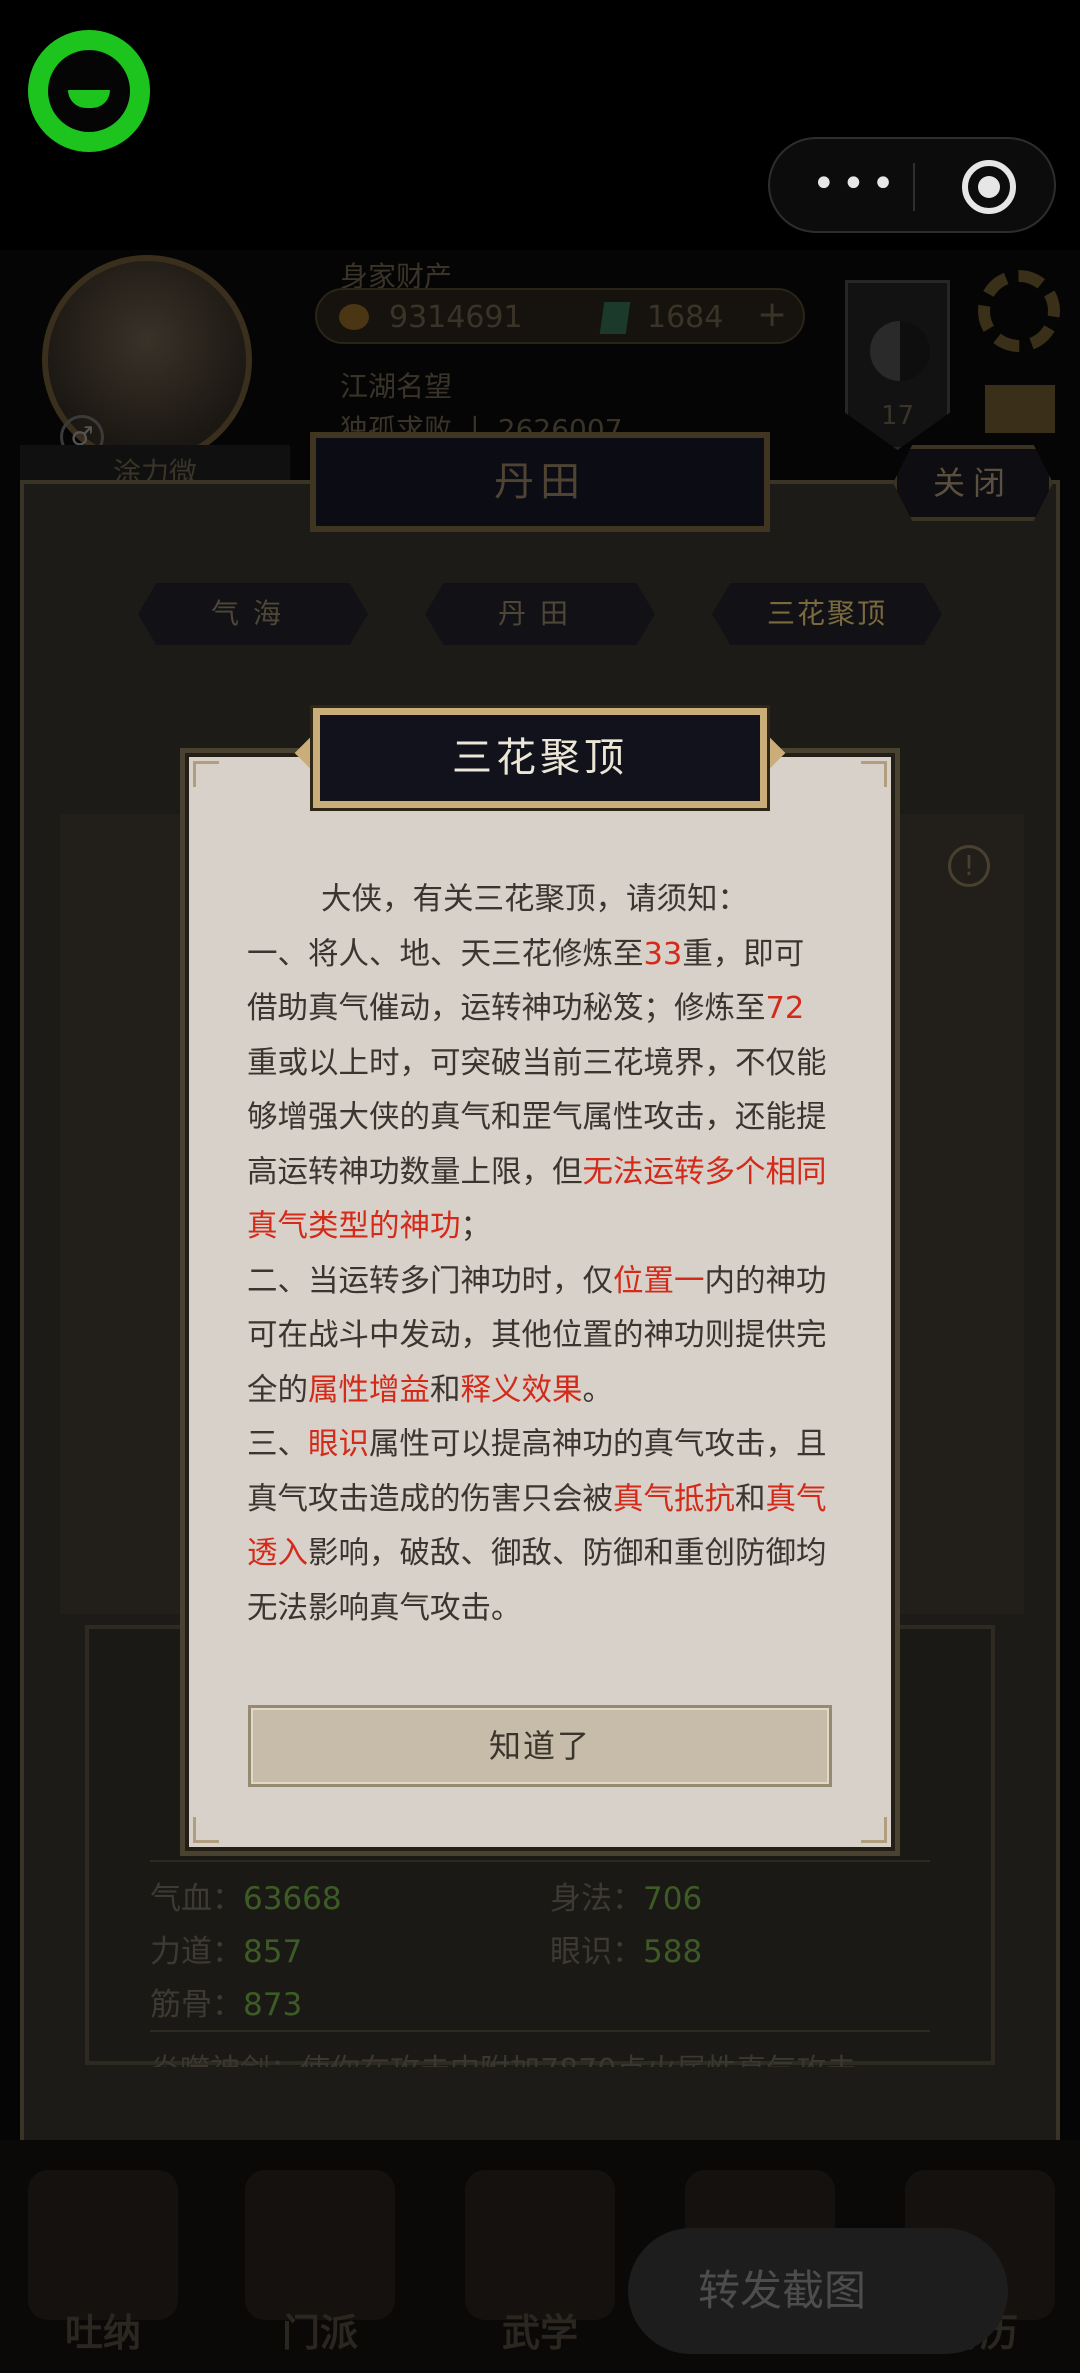 The height and width of the screenshot is (2373, 1080). What do you see at coordinates (540, 614) in the screenshot?
I see `tab-dantian: 丹田` at bounding box center [540, 614].